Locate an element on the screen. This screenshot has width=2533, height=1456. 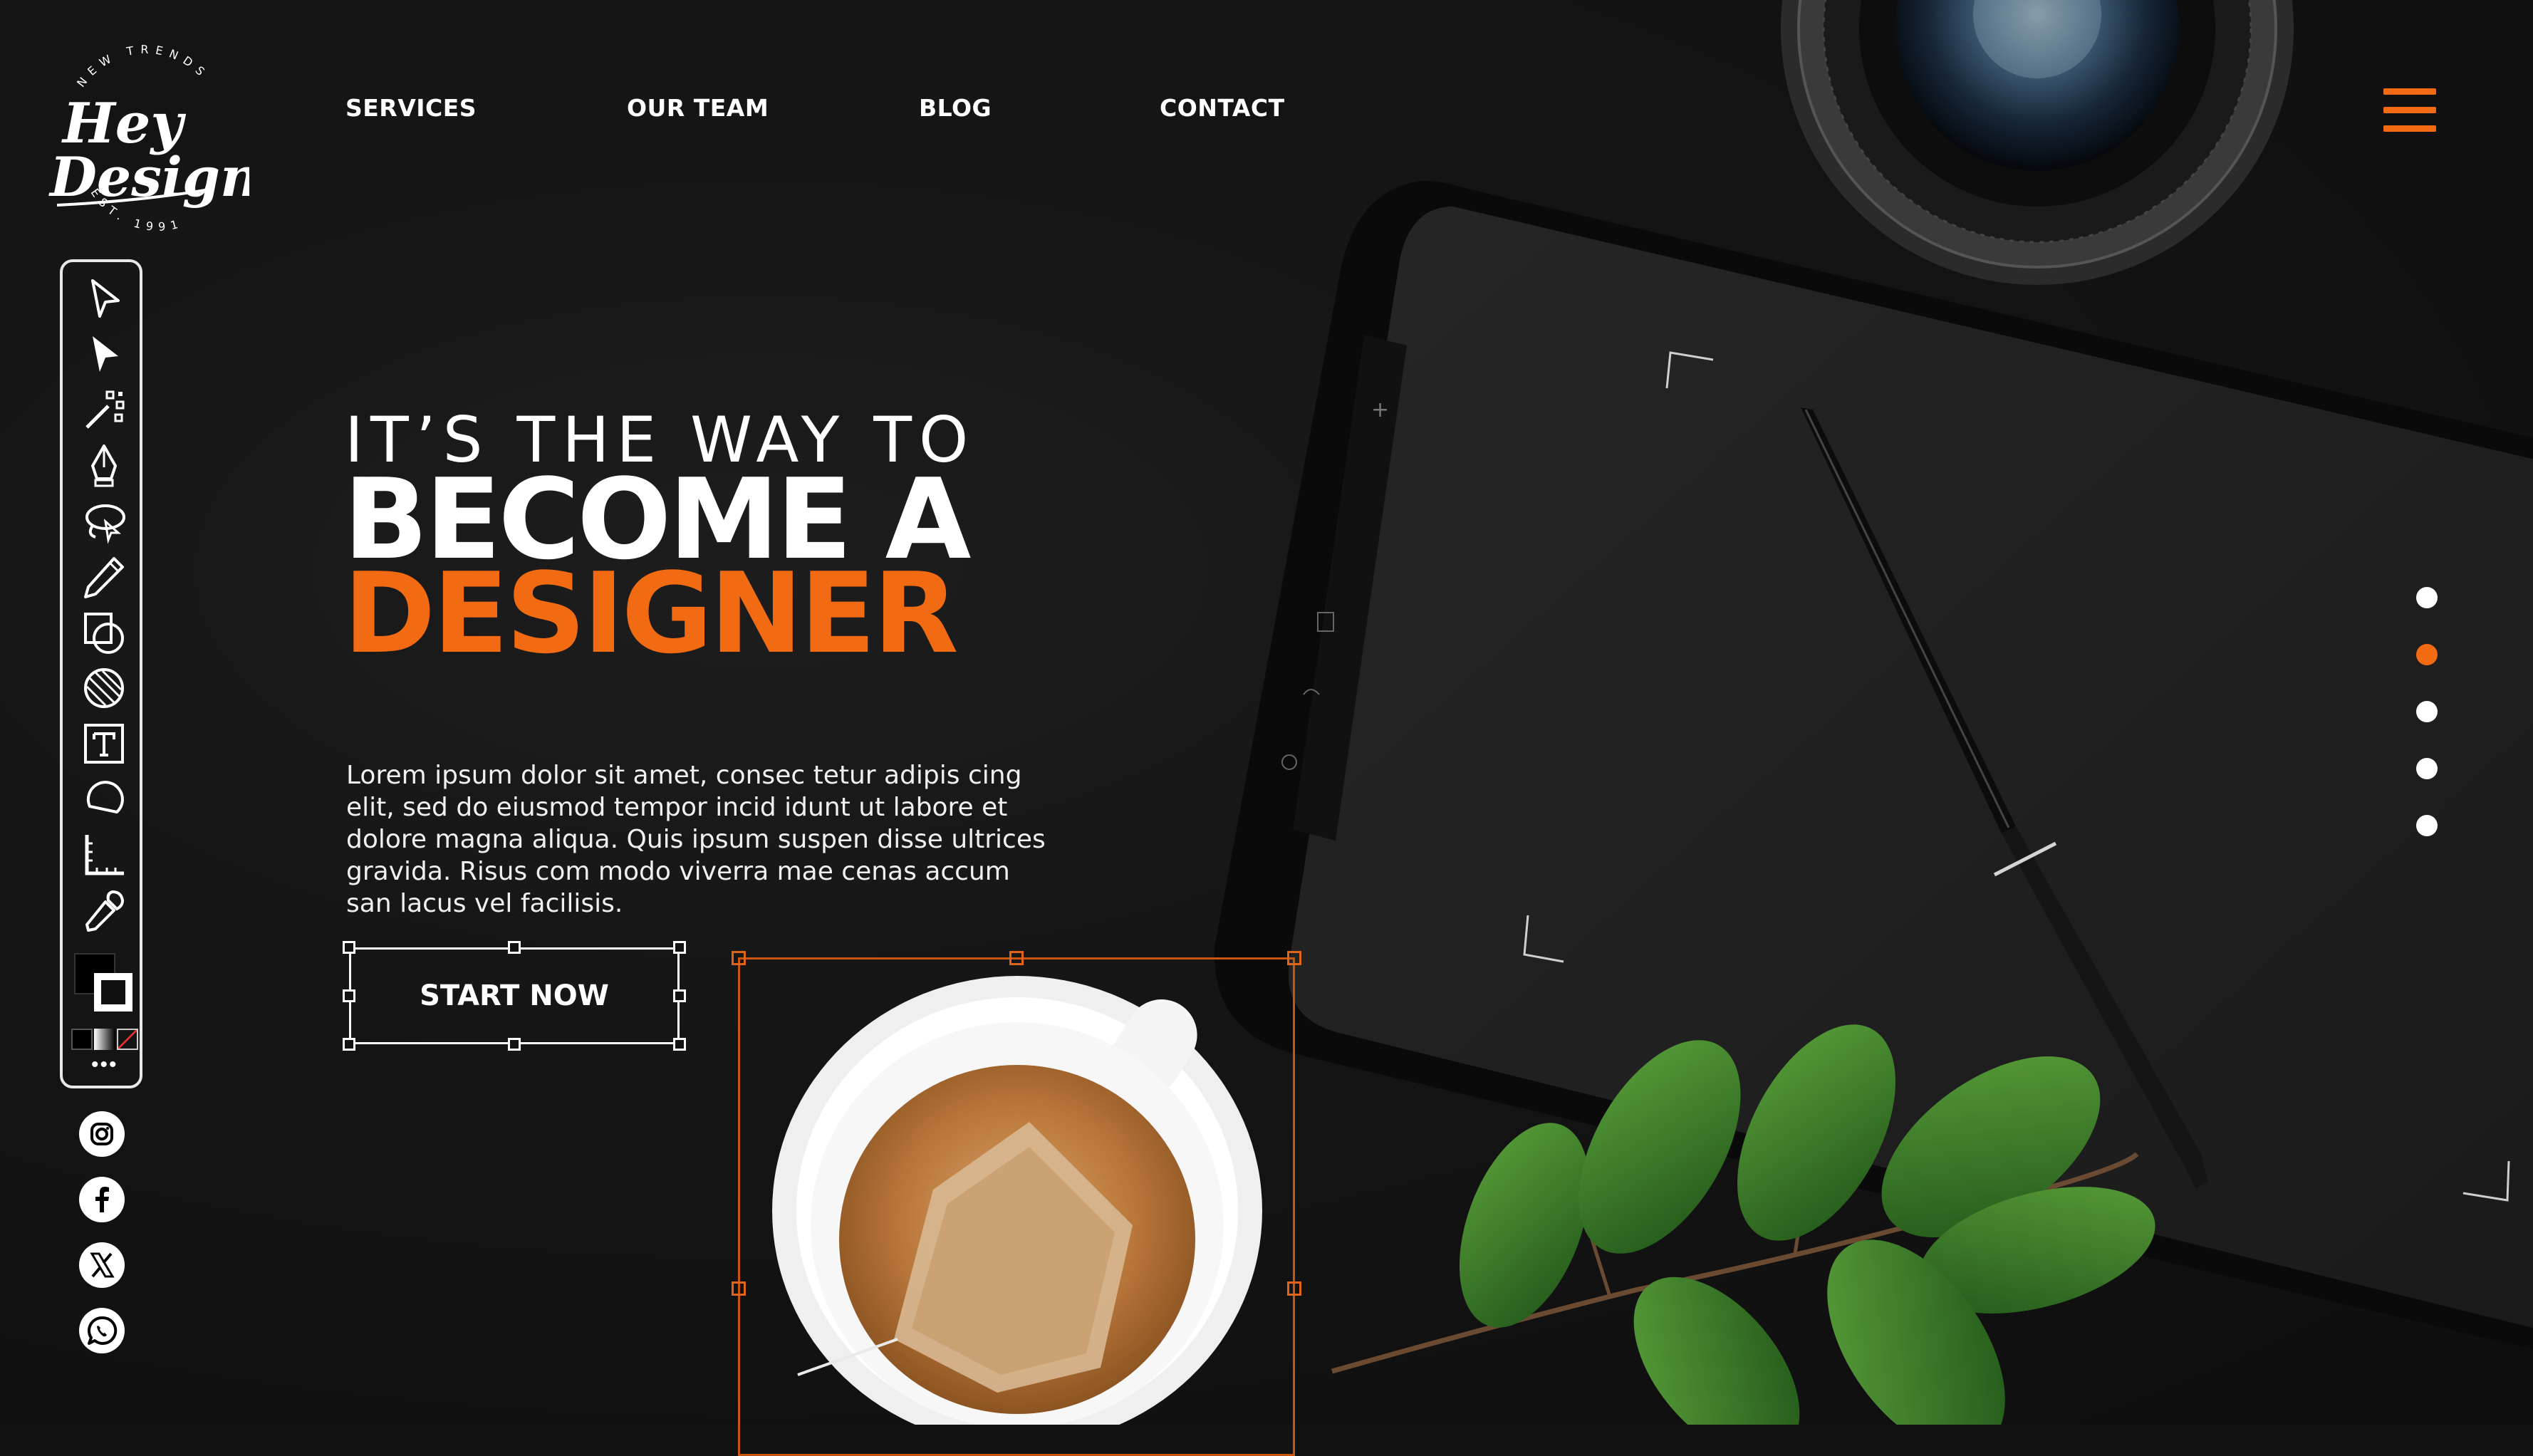
whatsapp-icon is located at coordinates (102, 1330).